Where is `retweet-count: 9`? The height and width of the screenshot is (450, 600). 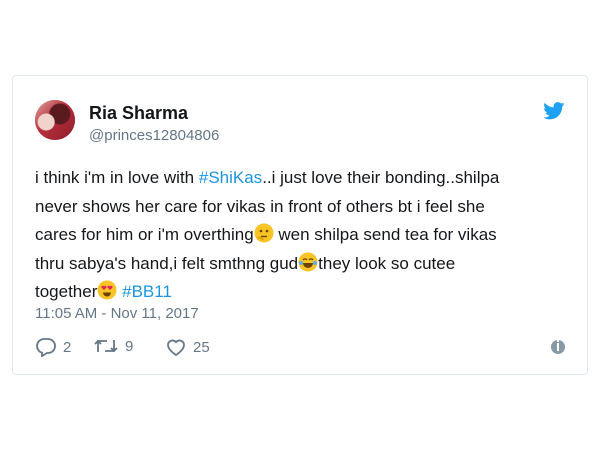
retweet-count: 9 is located at coordinates (129, 346).